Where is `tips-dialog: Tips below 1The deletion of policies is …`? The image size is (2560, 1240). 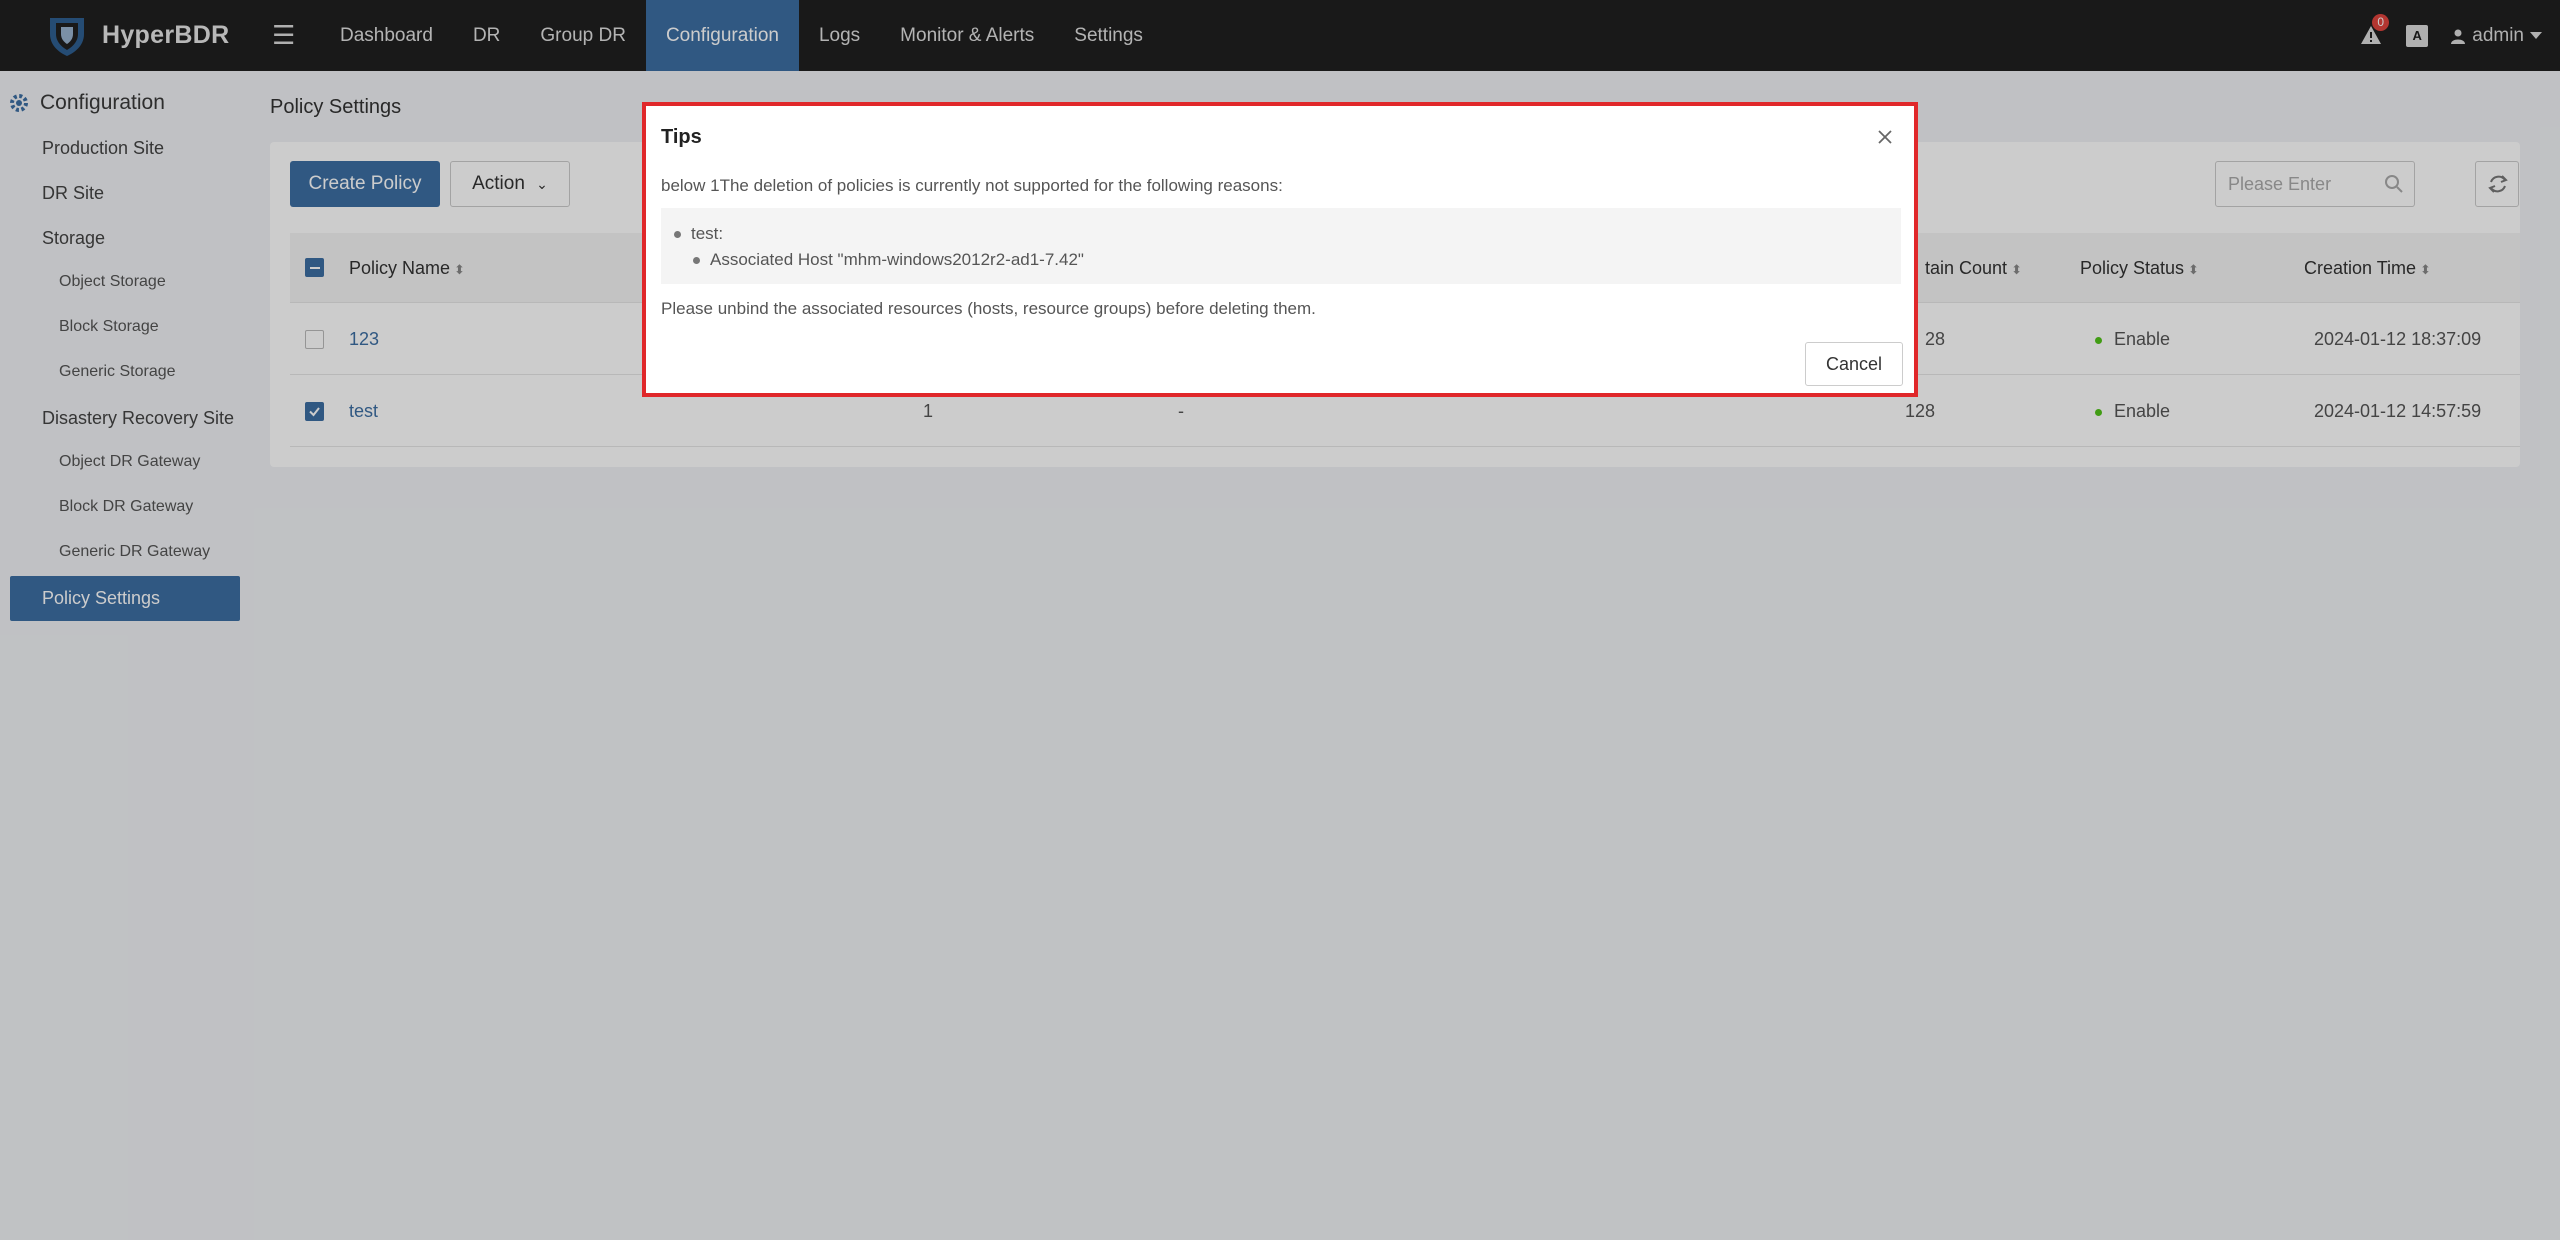 tips-dialog: Tips below 1The deletion of policies is … is located at coordinates (1280, 249).